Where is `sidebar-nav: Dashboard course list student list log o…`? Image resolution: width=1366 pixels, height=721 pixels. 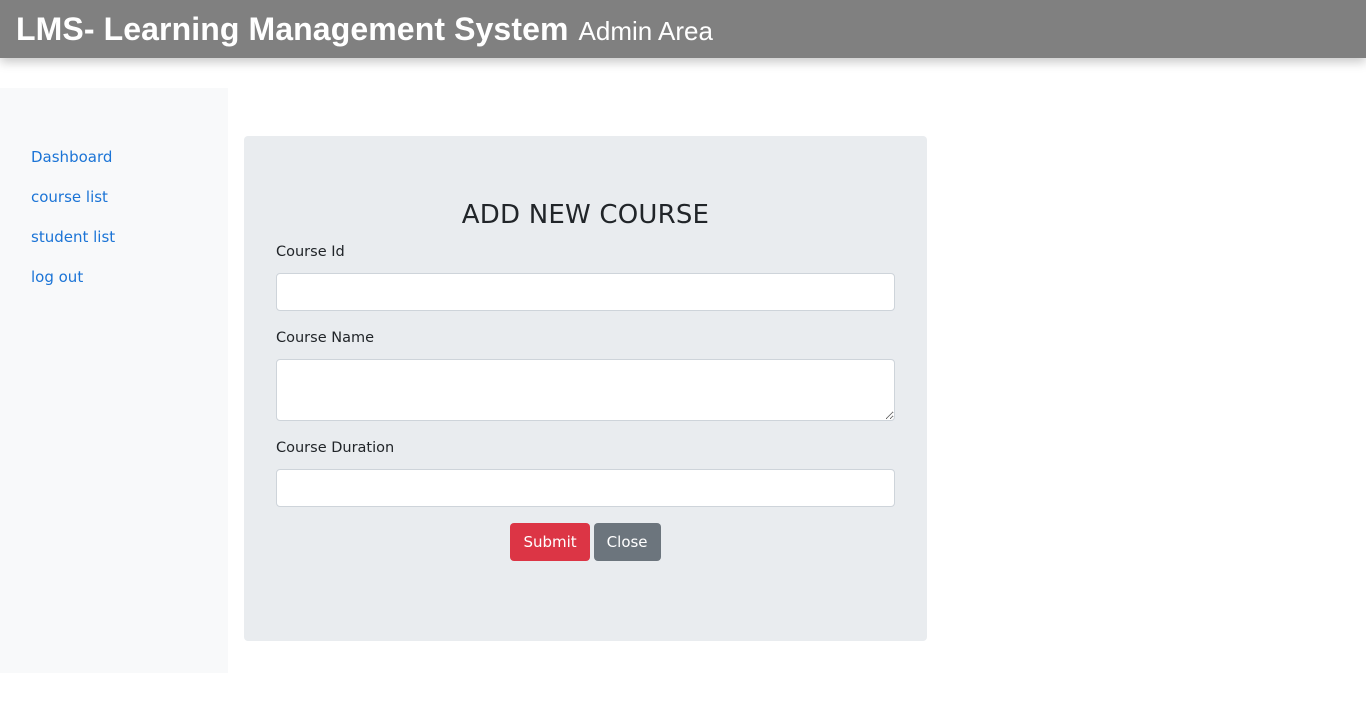 sidebar-nav: Dashboard course list student list log o… is located at coordinates (73, 226).